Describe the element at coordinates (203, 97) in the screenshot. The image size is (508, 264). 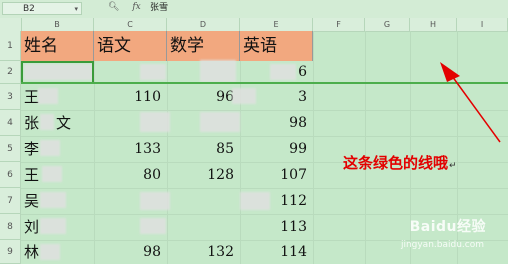
I see `table-cell: 96` at that location.